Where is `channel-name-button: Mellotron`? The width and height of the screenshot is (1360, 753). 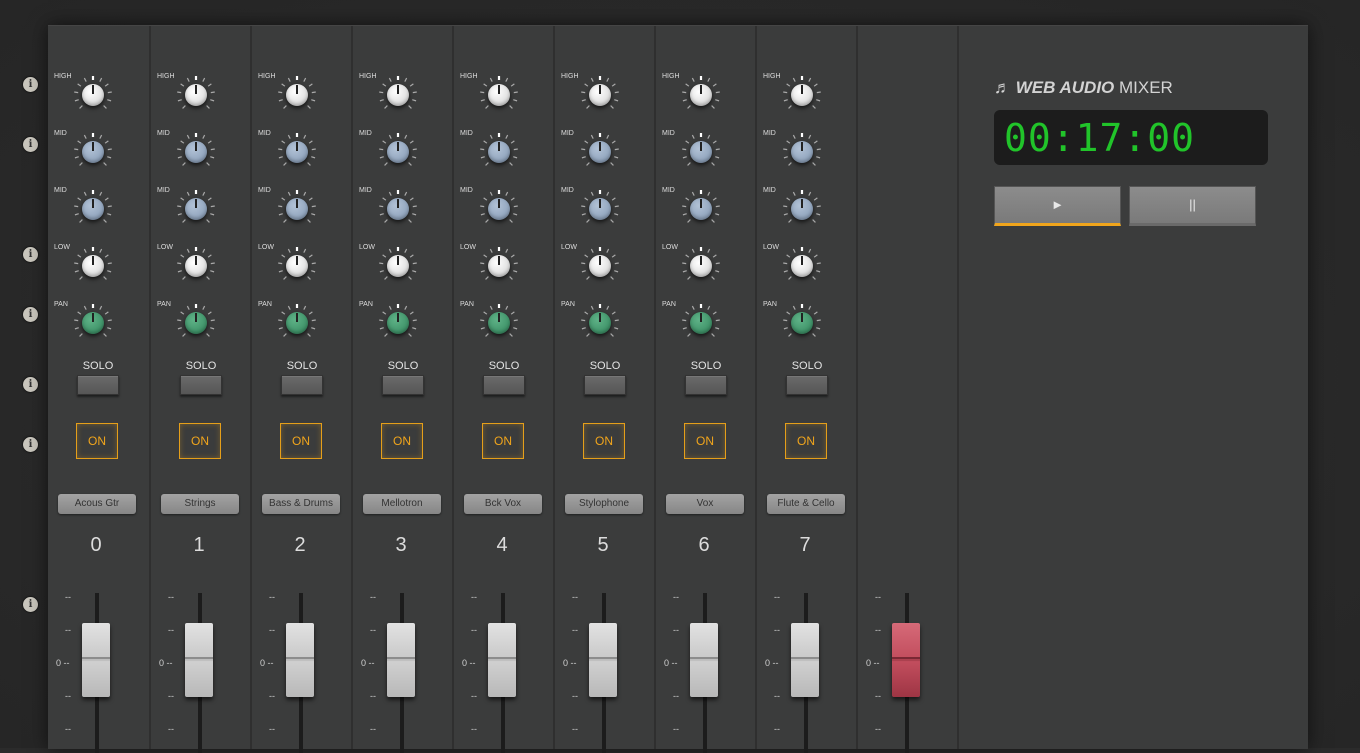
channel-name-button: Mellotron is located at coordinates (402, 504).